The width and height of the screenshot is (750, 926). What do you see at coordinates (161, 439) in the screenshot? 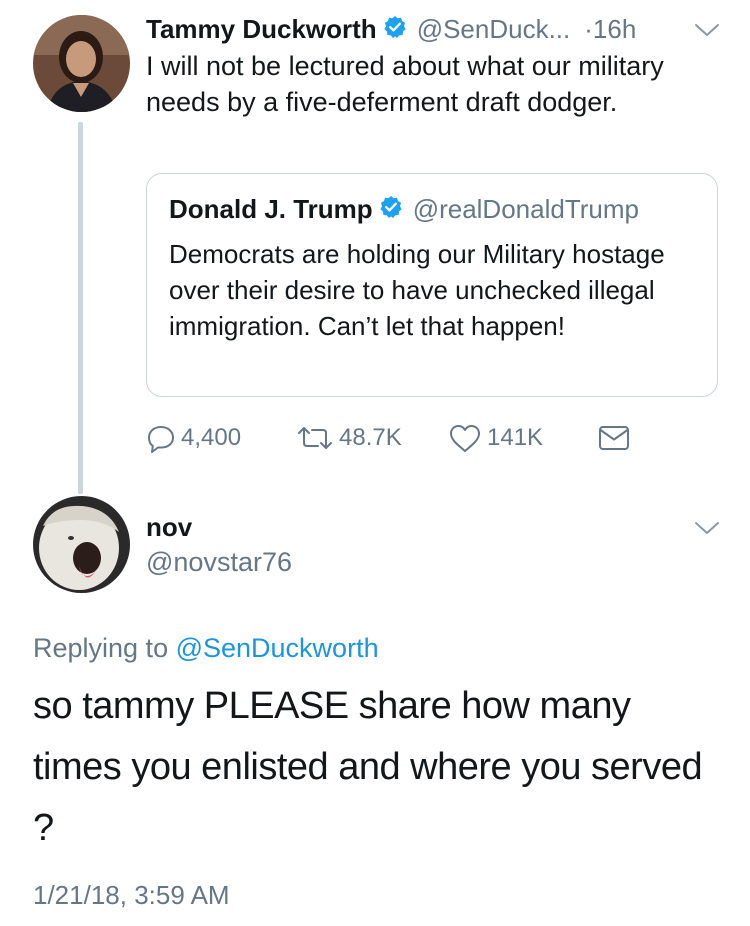
I see `reply-icon` at bounding box center [161, 439].